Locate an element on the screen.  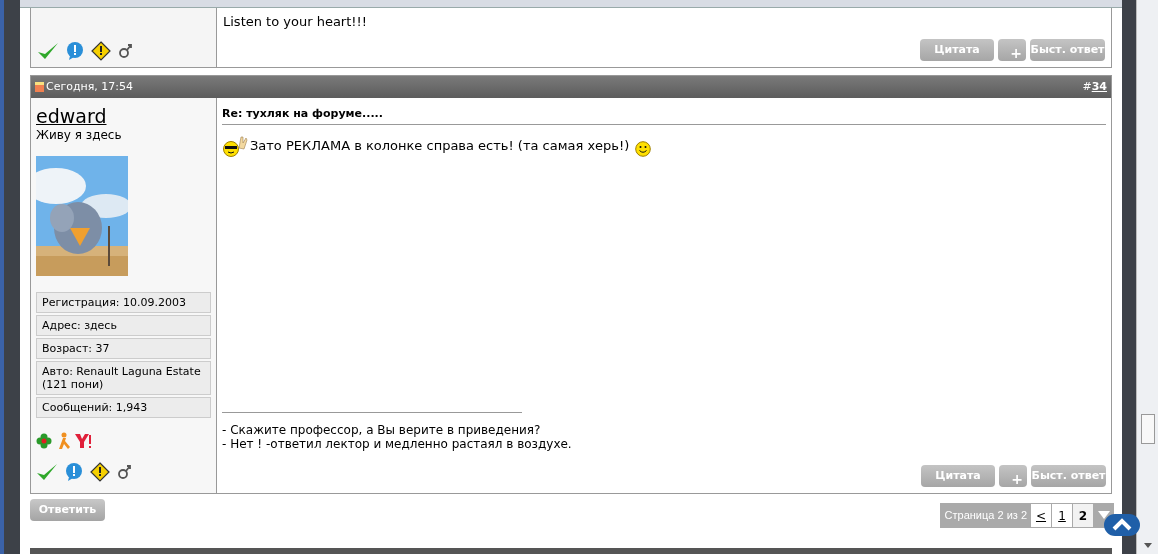
smiley-icon is located at coordinates (643, 148).